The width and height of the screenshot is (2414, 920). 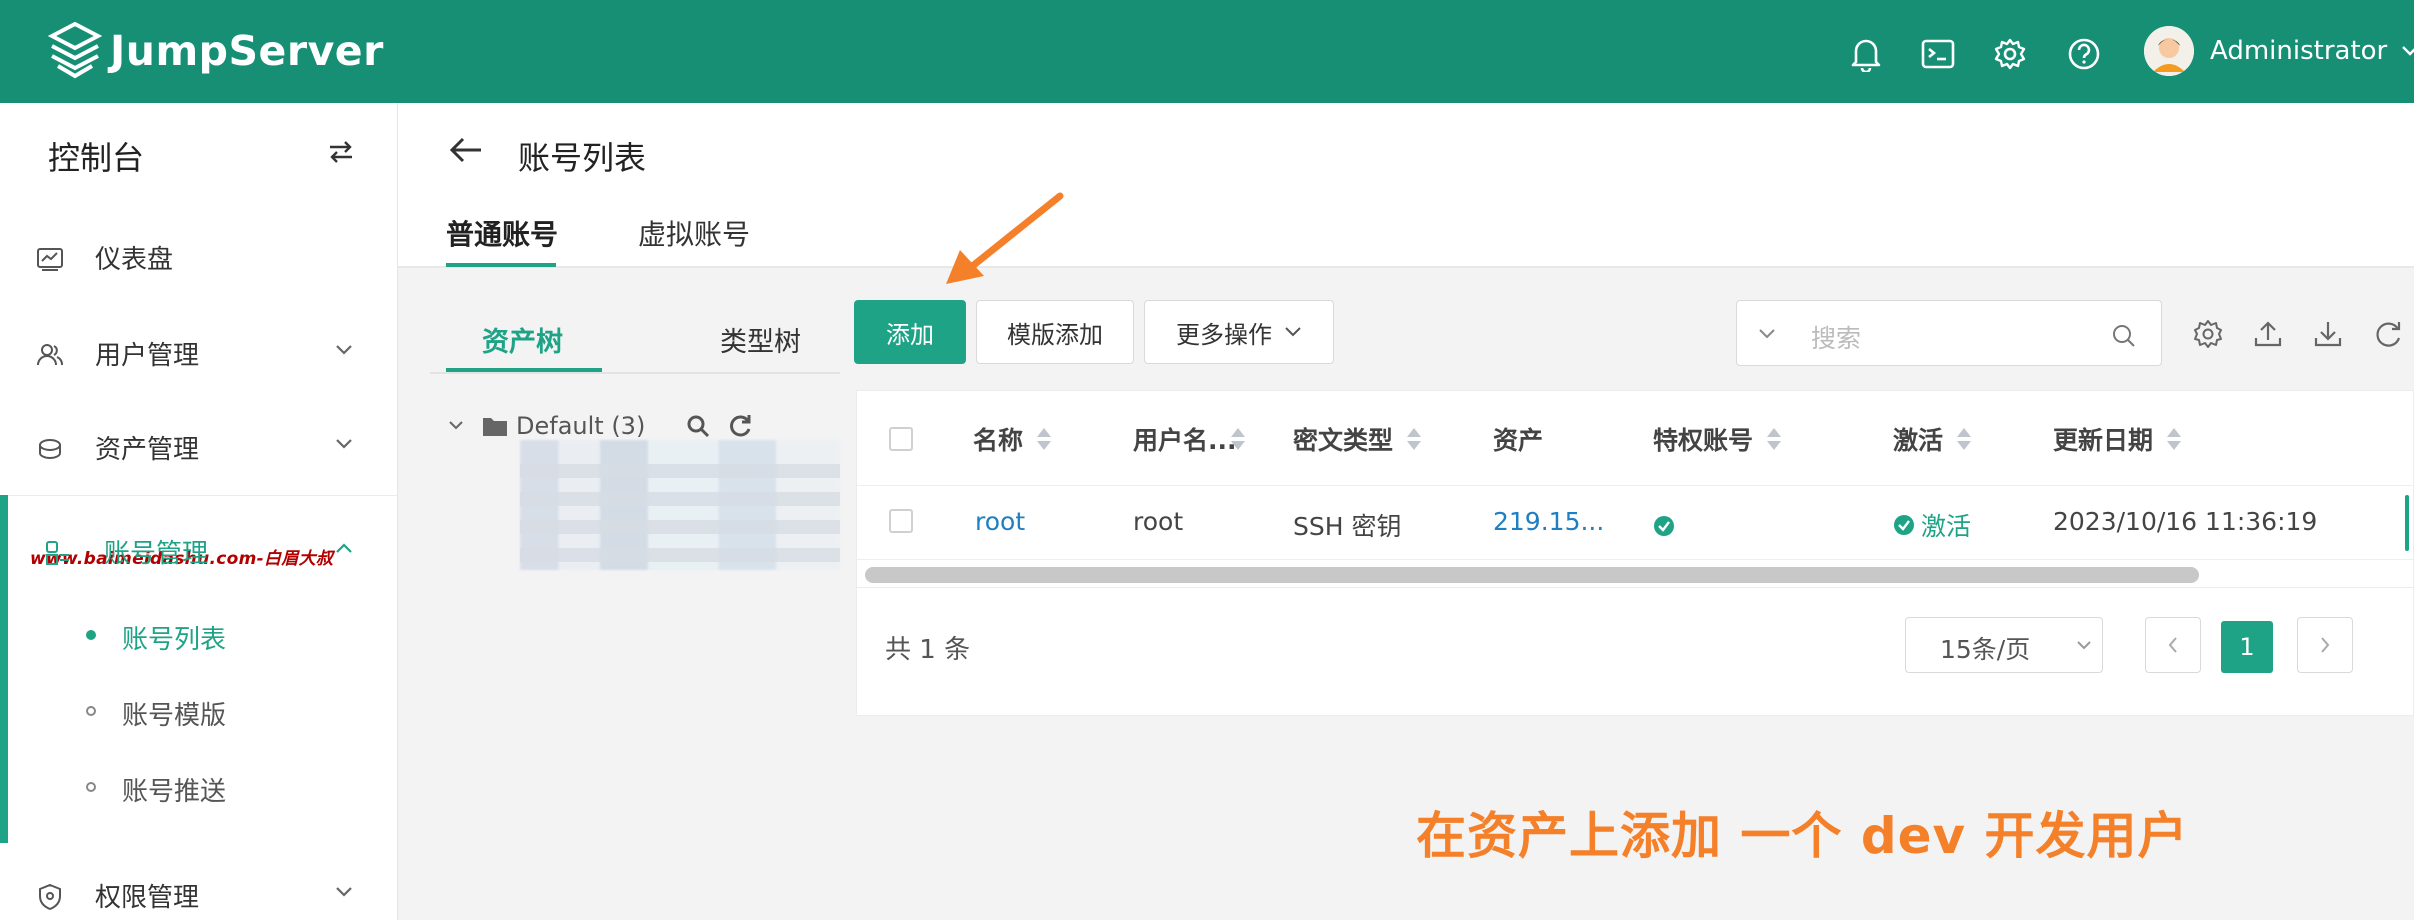 What do you see at coordinates (1985, 649) in the screenshot?
I see `page-size-label: 15条/页` at bounding box center [1985, 649].